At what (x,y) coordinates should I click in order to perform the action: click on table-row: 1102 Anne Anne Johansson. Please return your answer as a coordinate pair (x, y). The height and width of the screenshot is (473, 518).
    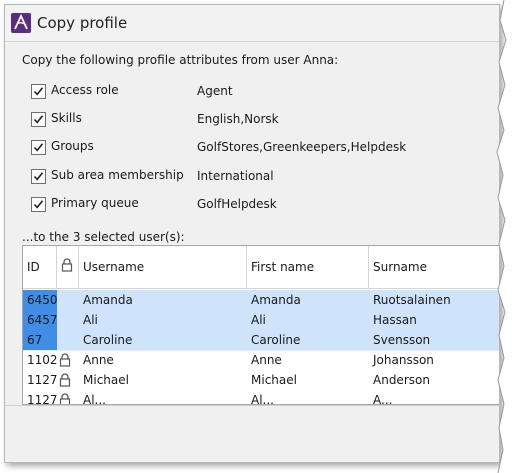
    Looking at the image, I should click on (261, 360).